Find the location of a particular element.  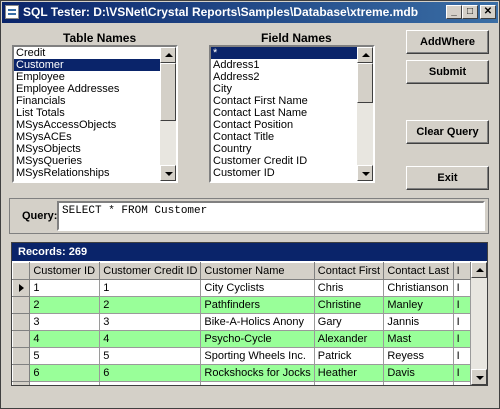

minimize-button: _ is located at coordinates (454, 12).